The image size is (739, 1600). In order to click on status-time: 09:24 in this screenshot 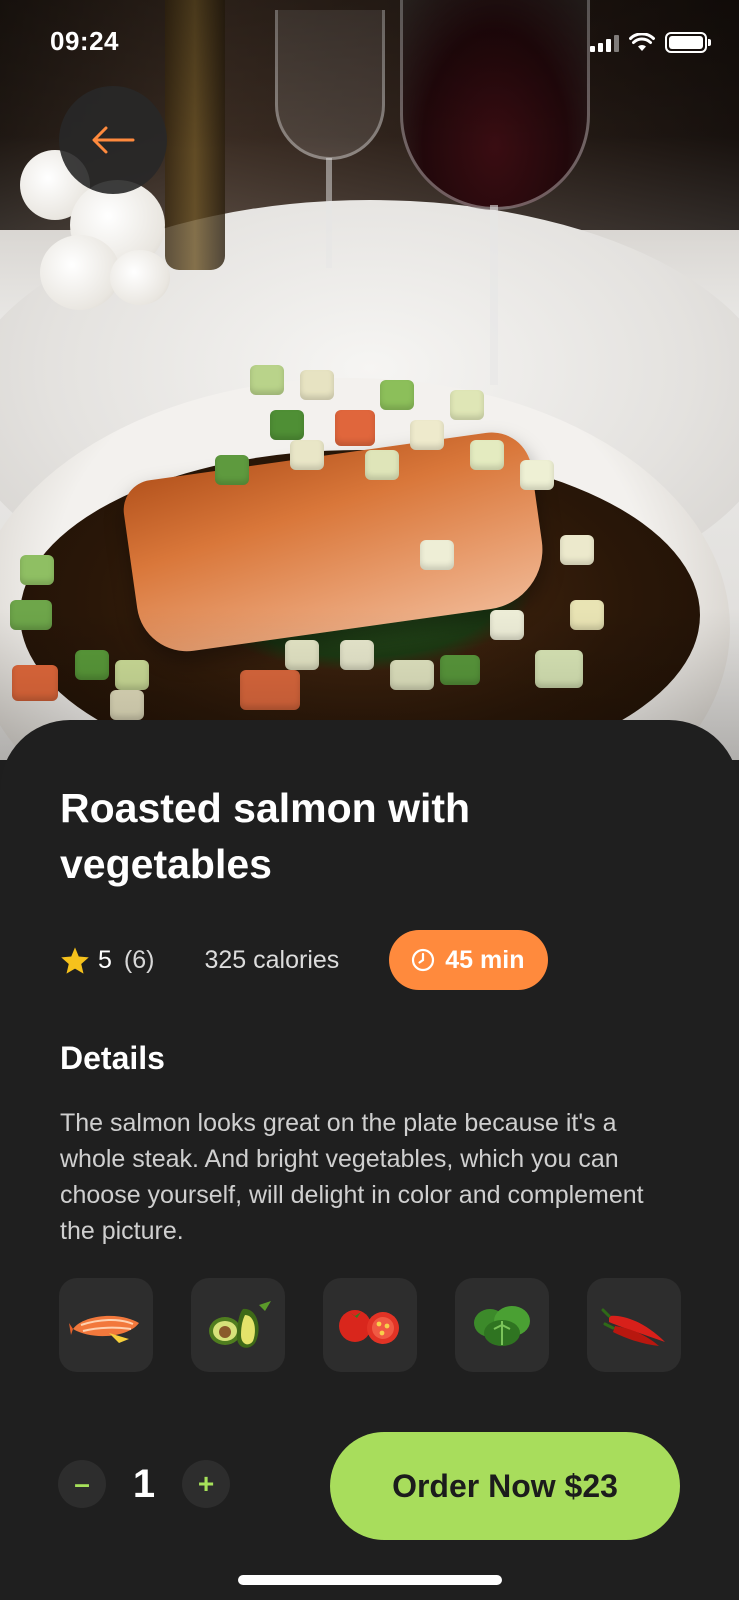, I will do `click(84, 41)`.